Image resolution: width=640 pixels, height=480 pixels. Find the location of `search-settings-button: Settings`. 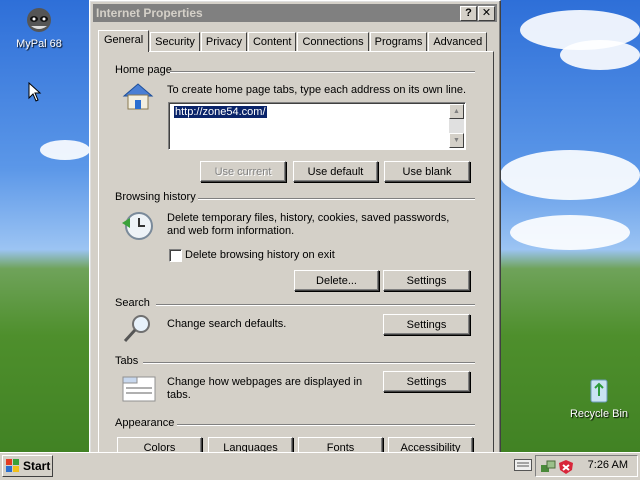

search-settings-button: Settings is located at coordinates (426, 324).